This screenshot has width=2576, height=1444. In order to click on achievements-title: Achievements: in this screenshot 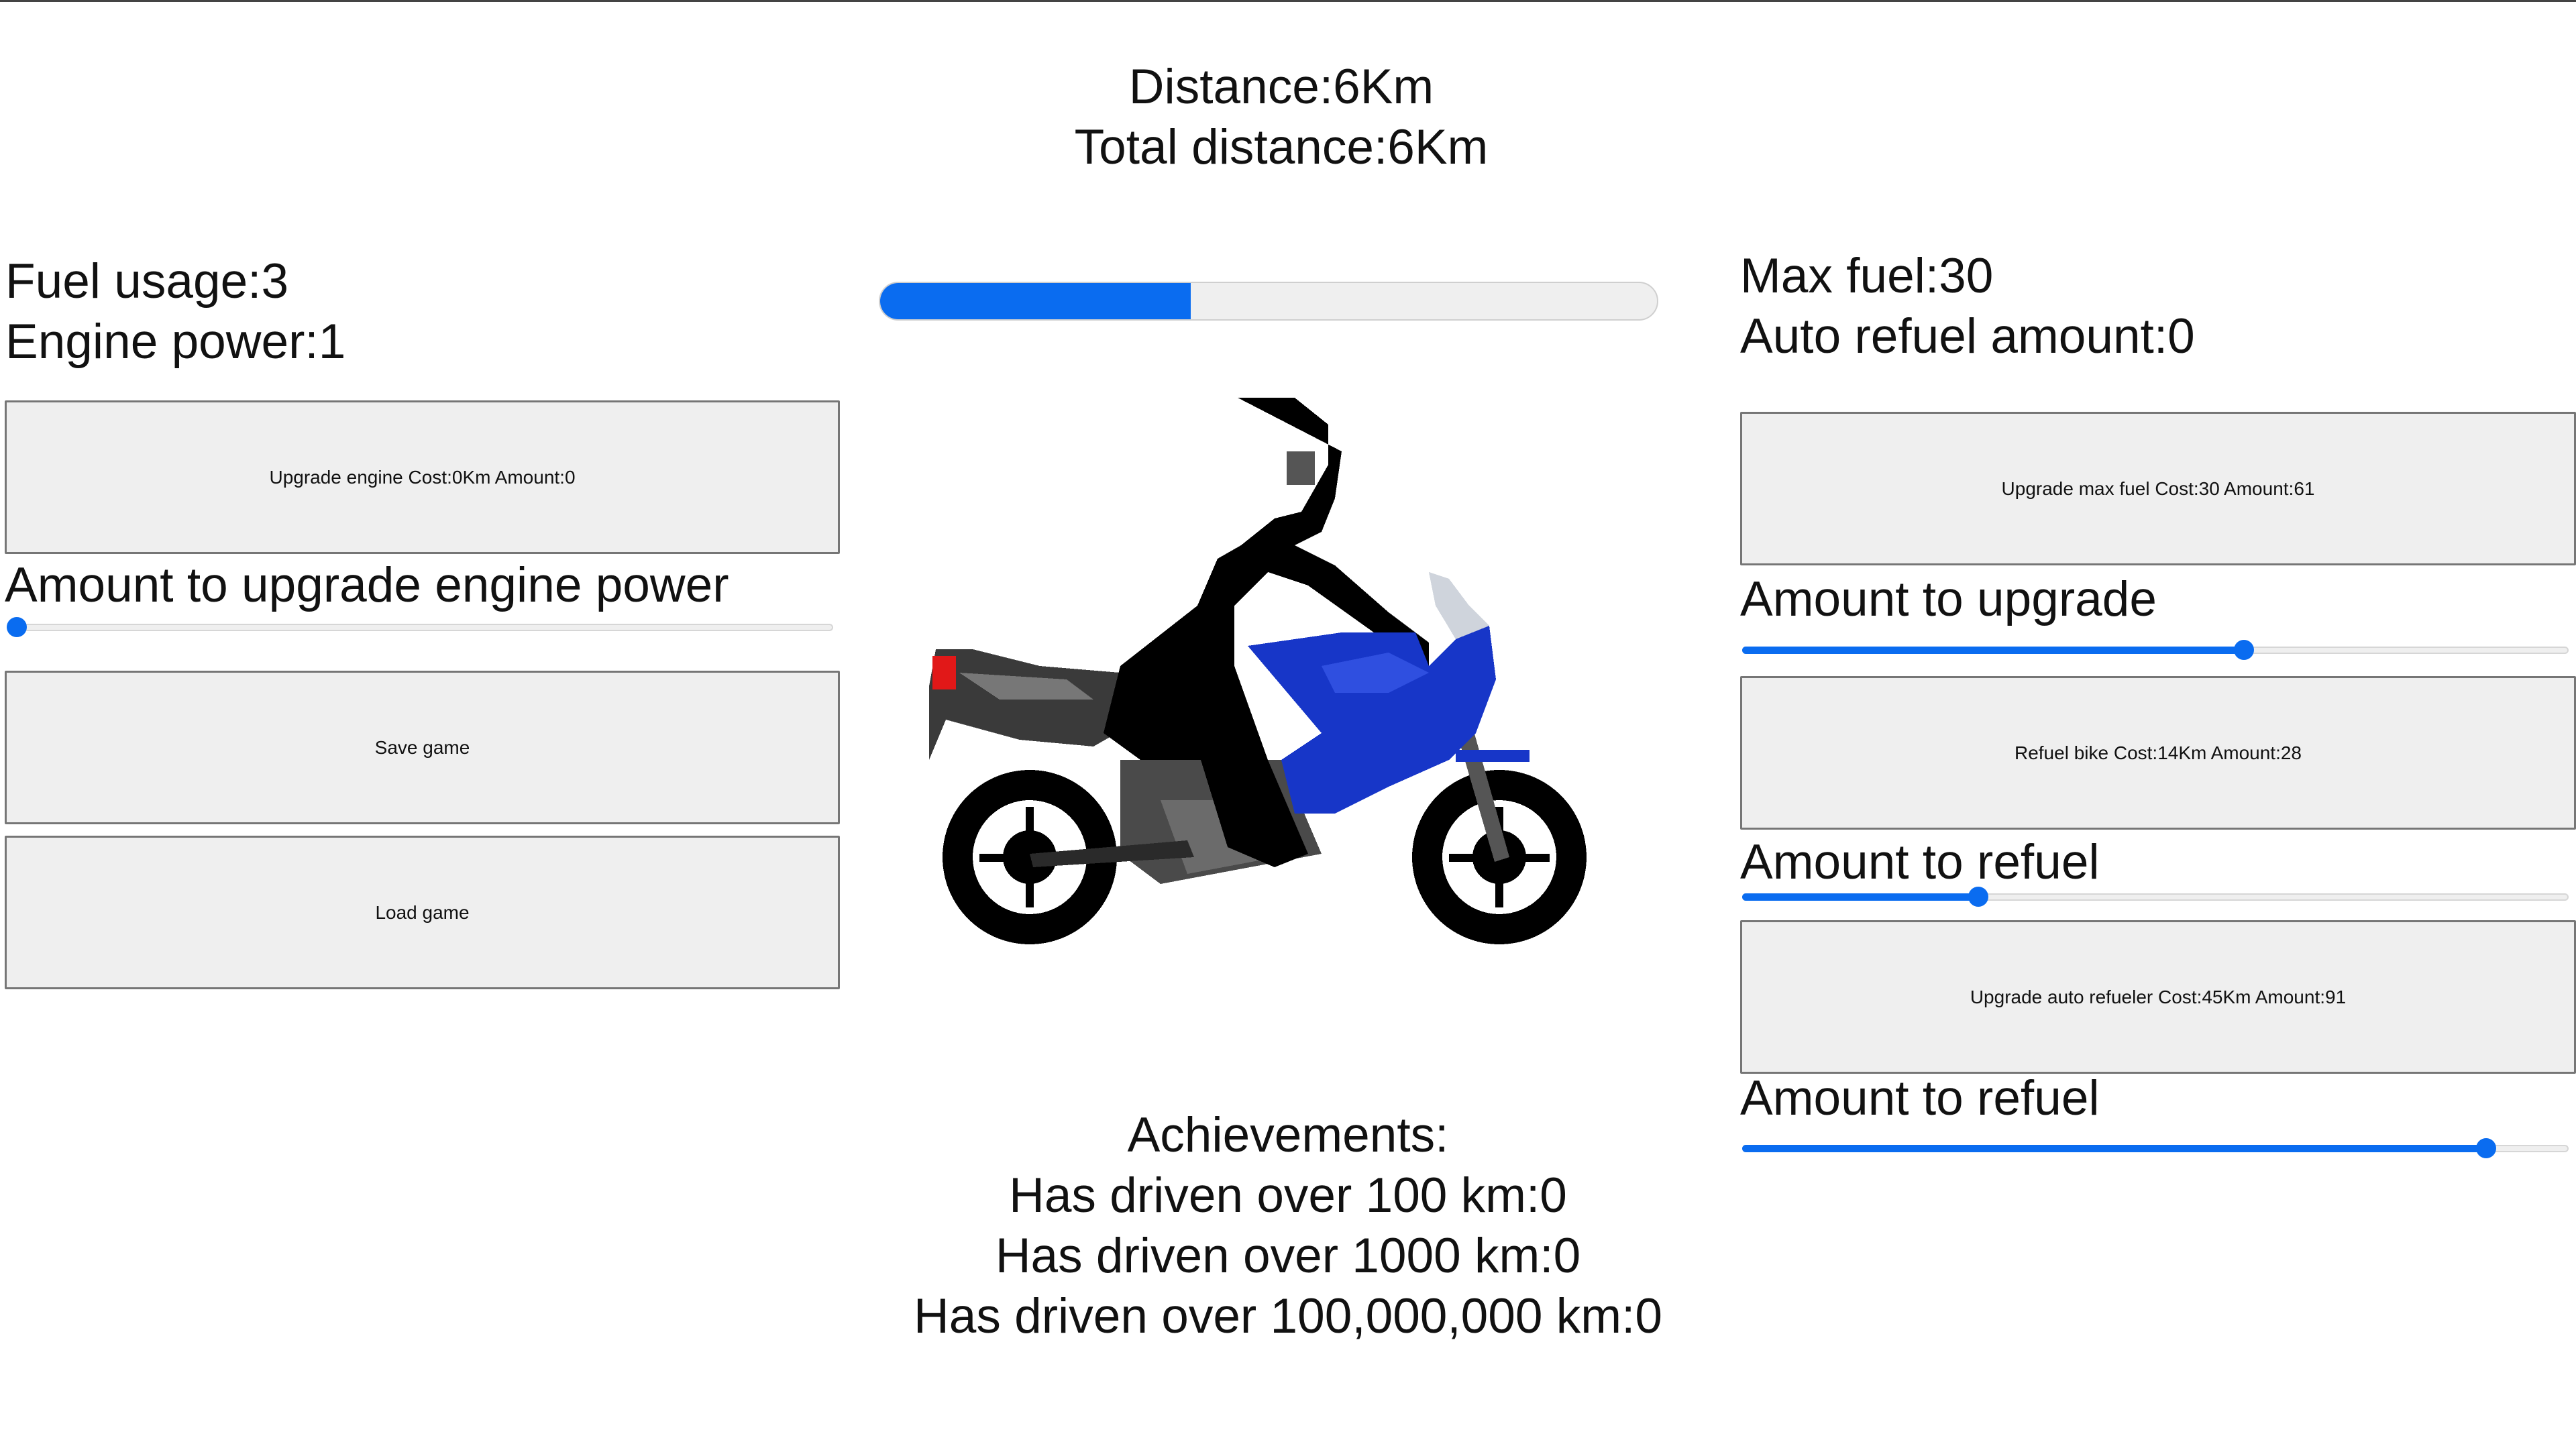, I will do `click(1288, 1135)`.